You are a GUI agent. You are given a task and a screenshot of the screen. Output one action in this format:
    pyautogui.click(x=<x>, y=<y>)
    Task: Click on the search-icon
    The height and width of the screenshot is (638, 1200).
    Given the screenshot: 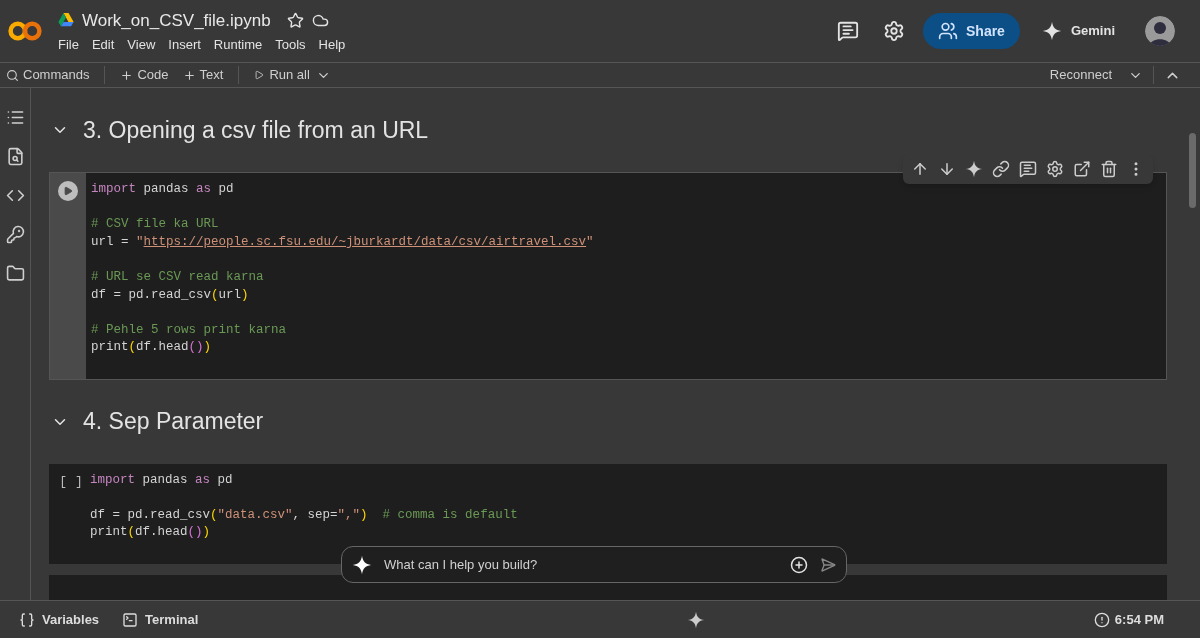 What is the action you would take?
    pyautogui.click(x=12, y=75)
    